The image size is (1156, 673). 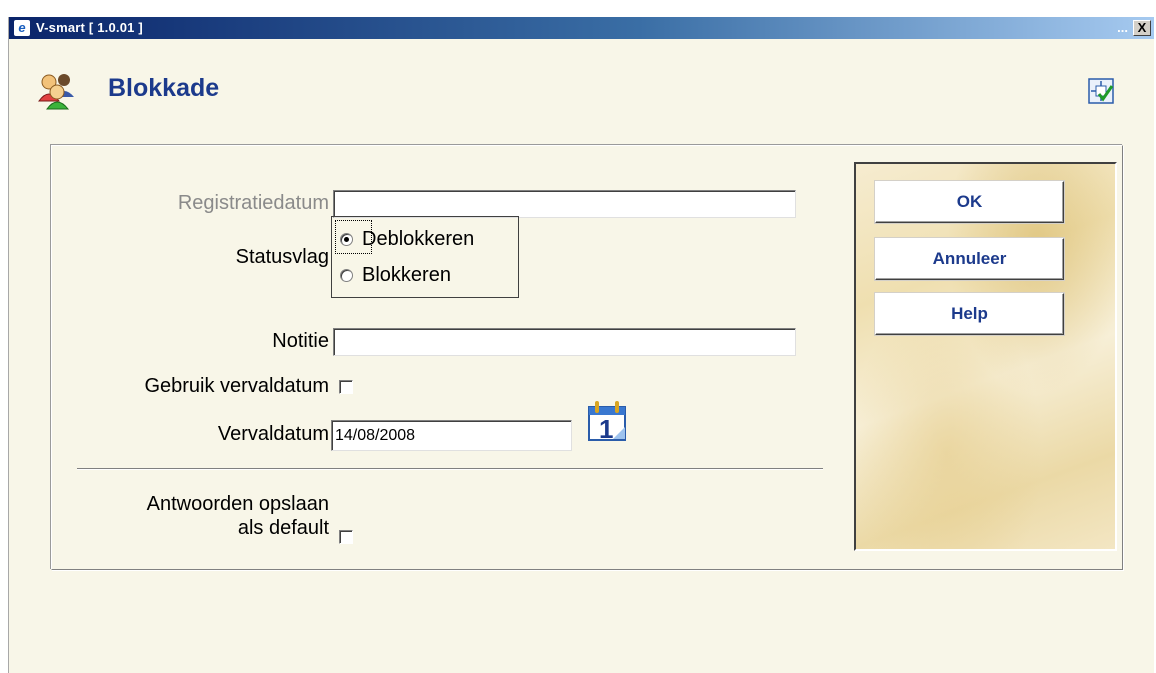 I want to click on registratiedatum-field, so click(x=564, y=204).